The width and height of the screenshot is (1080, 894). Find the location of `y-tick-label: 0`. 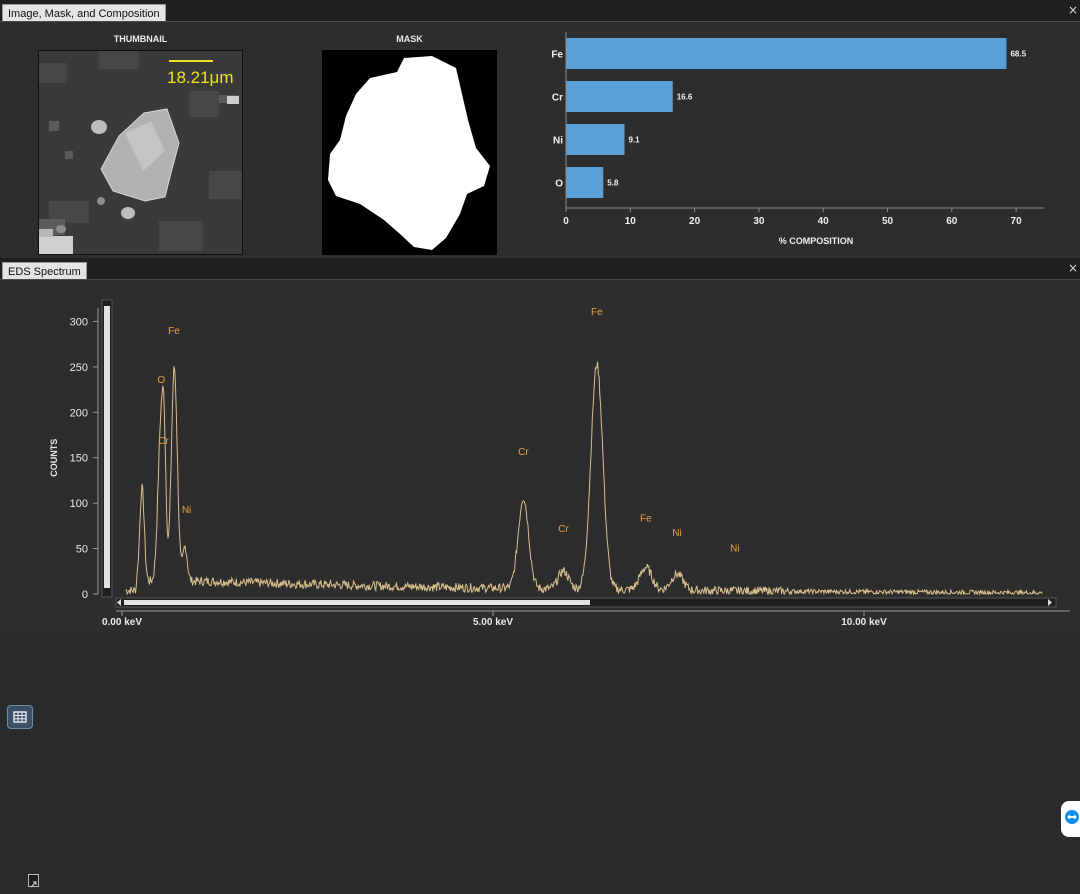

y-tick-label: 0 is located at coordinates (85, 595).